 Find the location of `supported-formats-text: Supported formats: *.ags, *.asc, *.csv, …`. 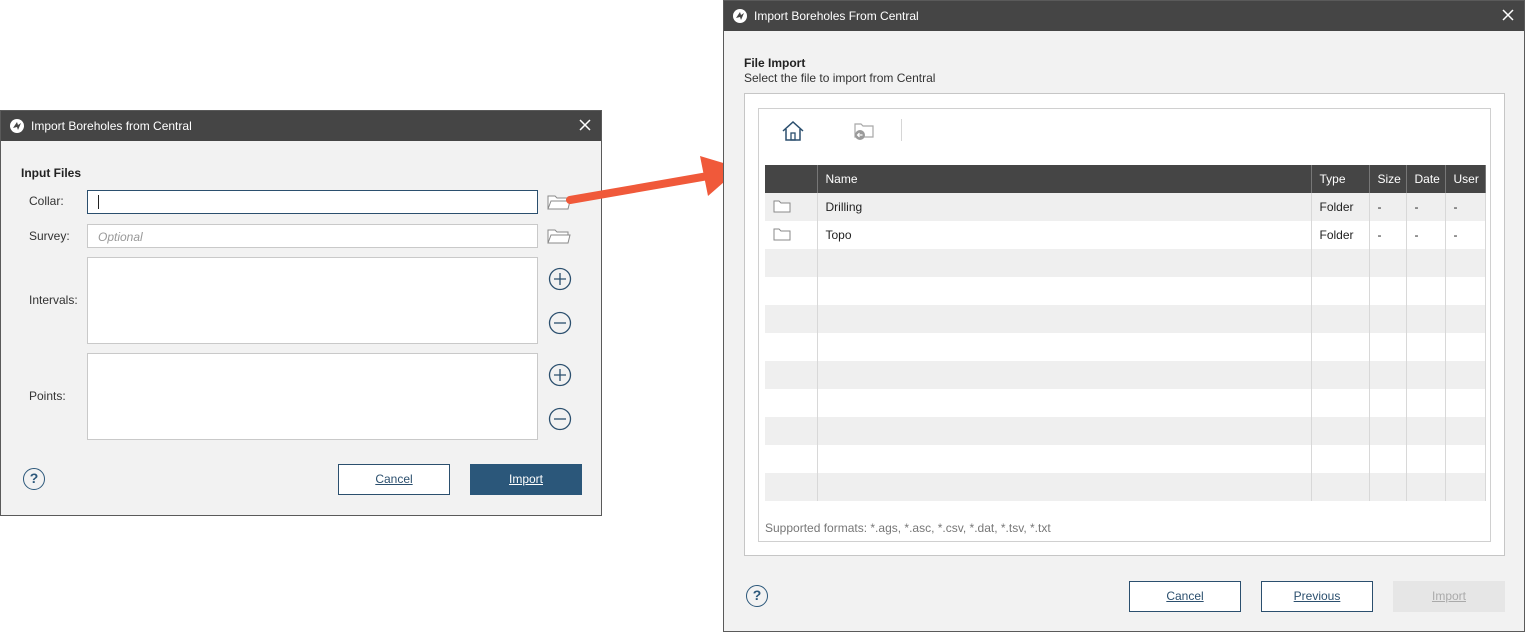

supported-formats-text: Supported formats: *.ags, *.asc, *.csv, … is located at coordinates (908, 528).